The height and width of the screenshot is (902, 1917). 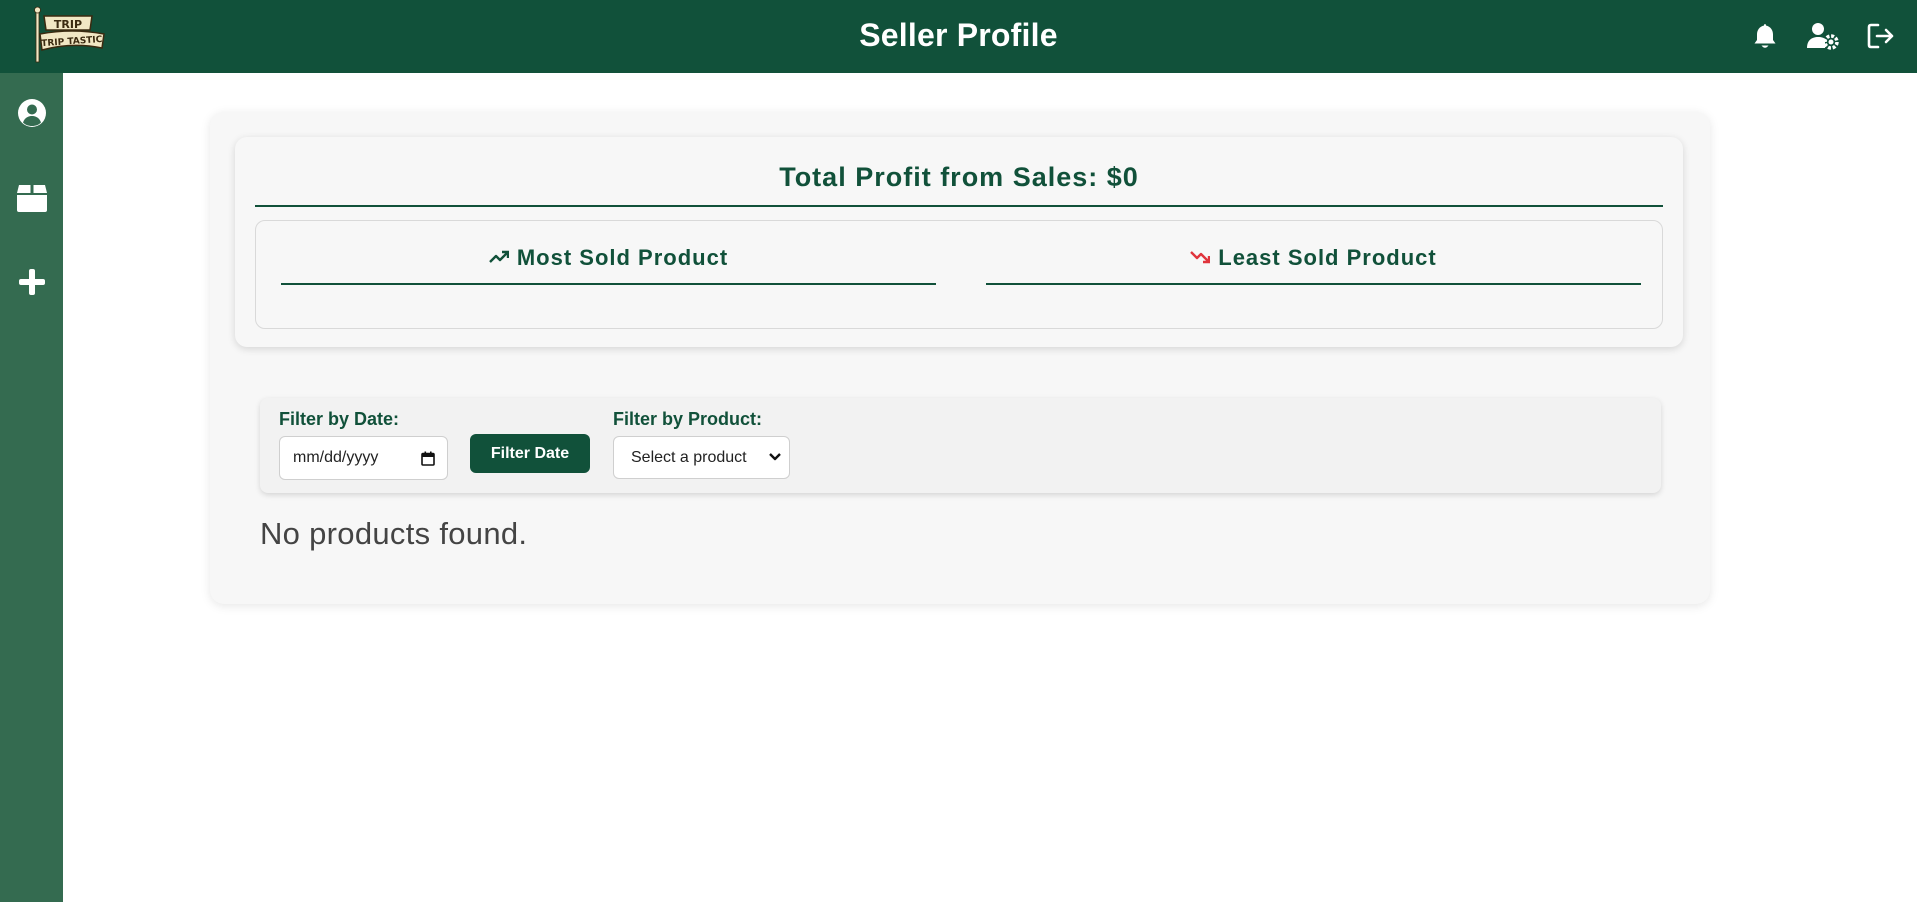 I want to click on page-title: Seller Profile, so click(x=958, y=35).